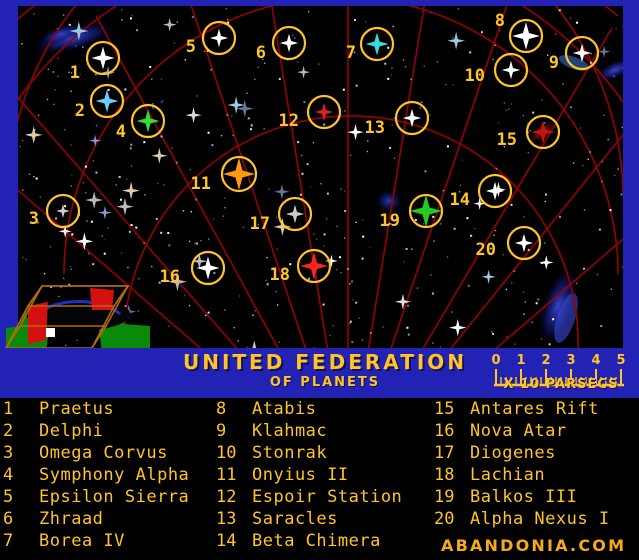 The width and height of the screenshot is (639, 560). I want to click on planet-list-item: 3 Omega Corvus, so click(110, 453).